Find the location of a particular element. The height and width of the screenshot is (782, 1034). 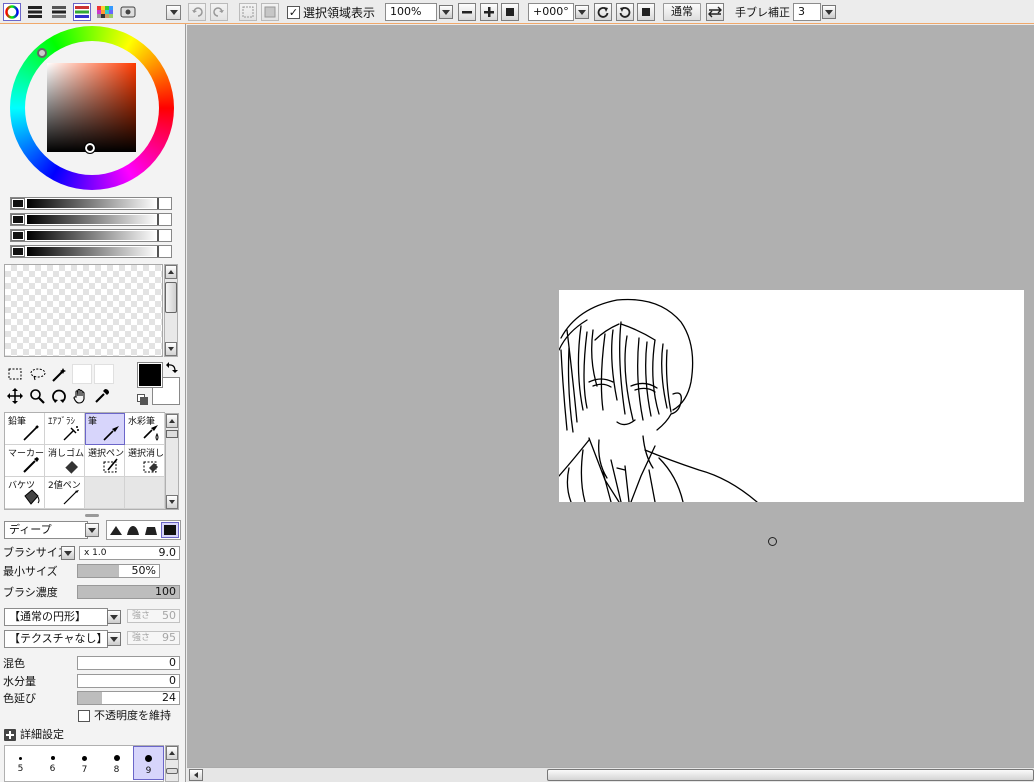

rotation-reset-button is located at coordinates (646, 12).